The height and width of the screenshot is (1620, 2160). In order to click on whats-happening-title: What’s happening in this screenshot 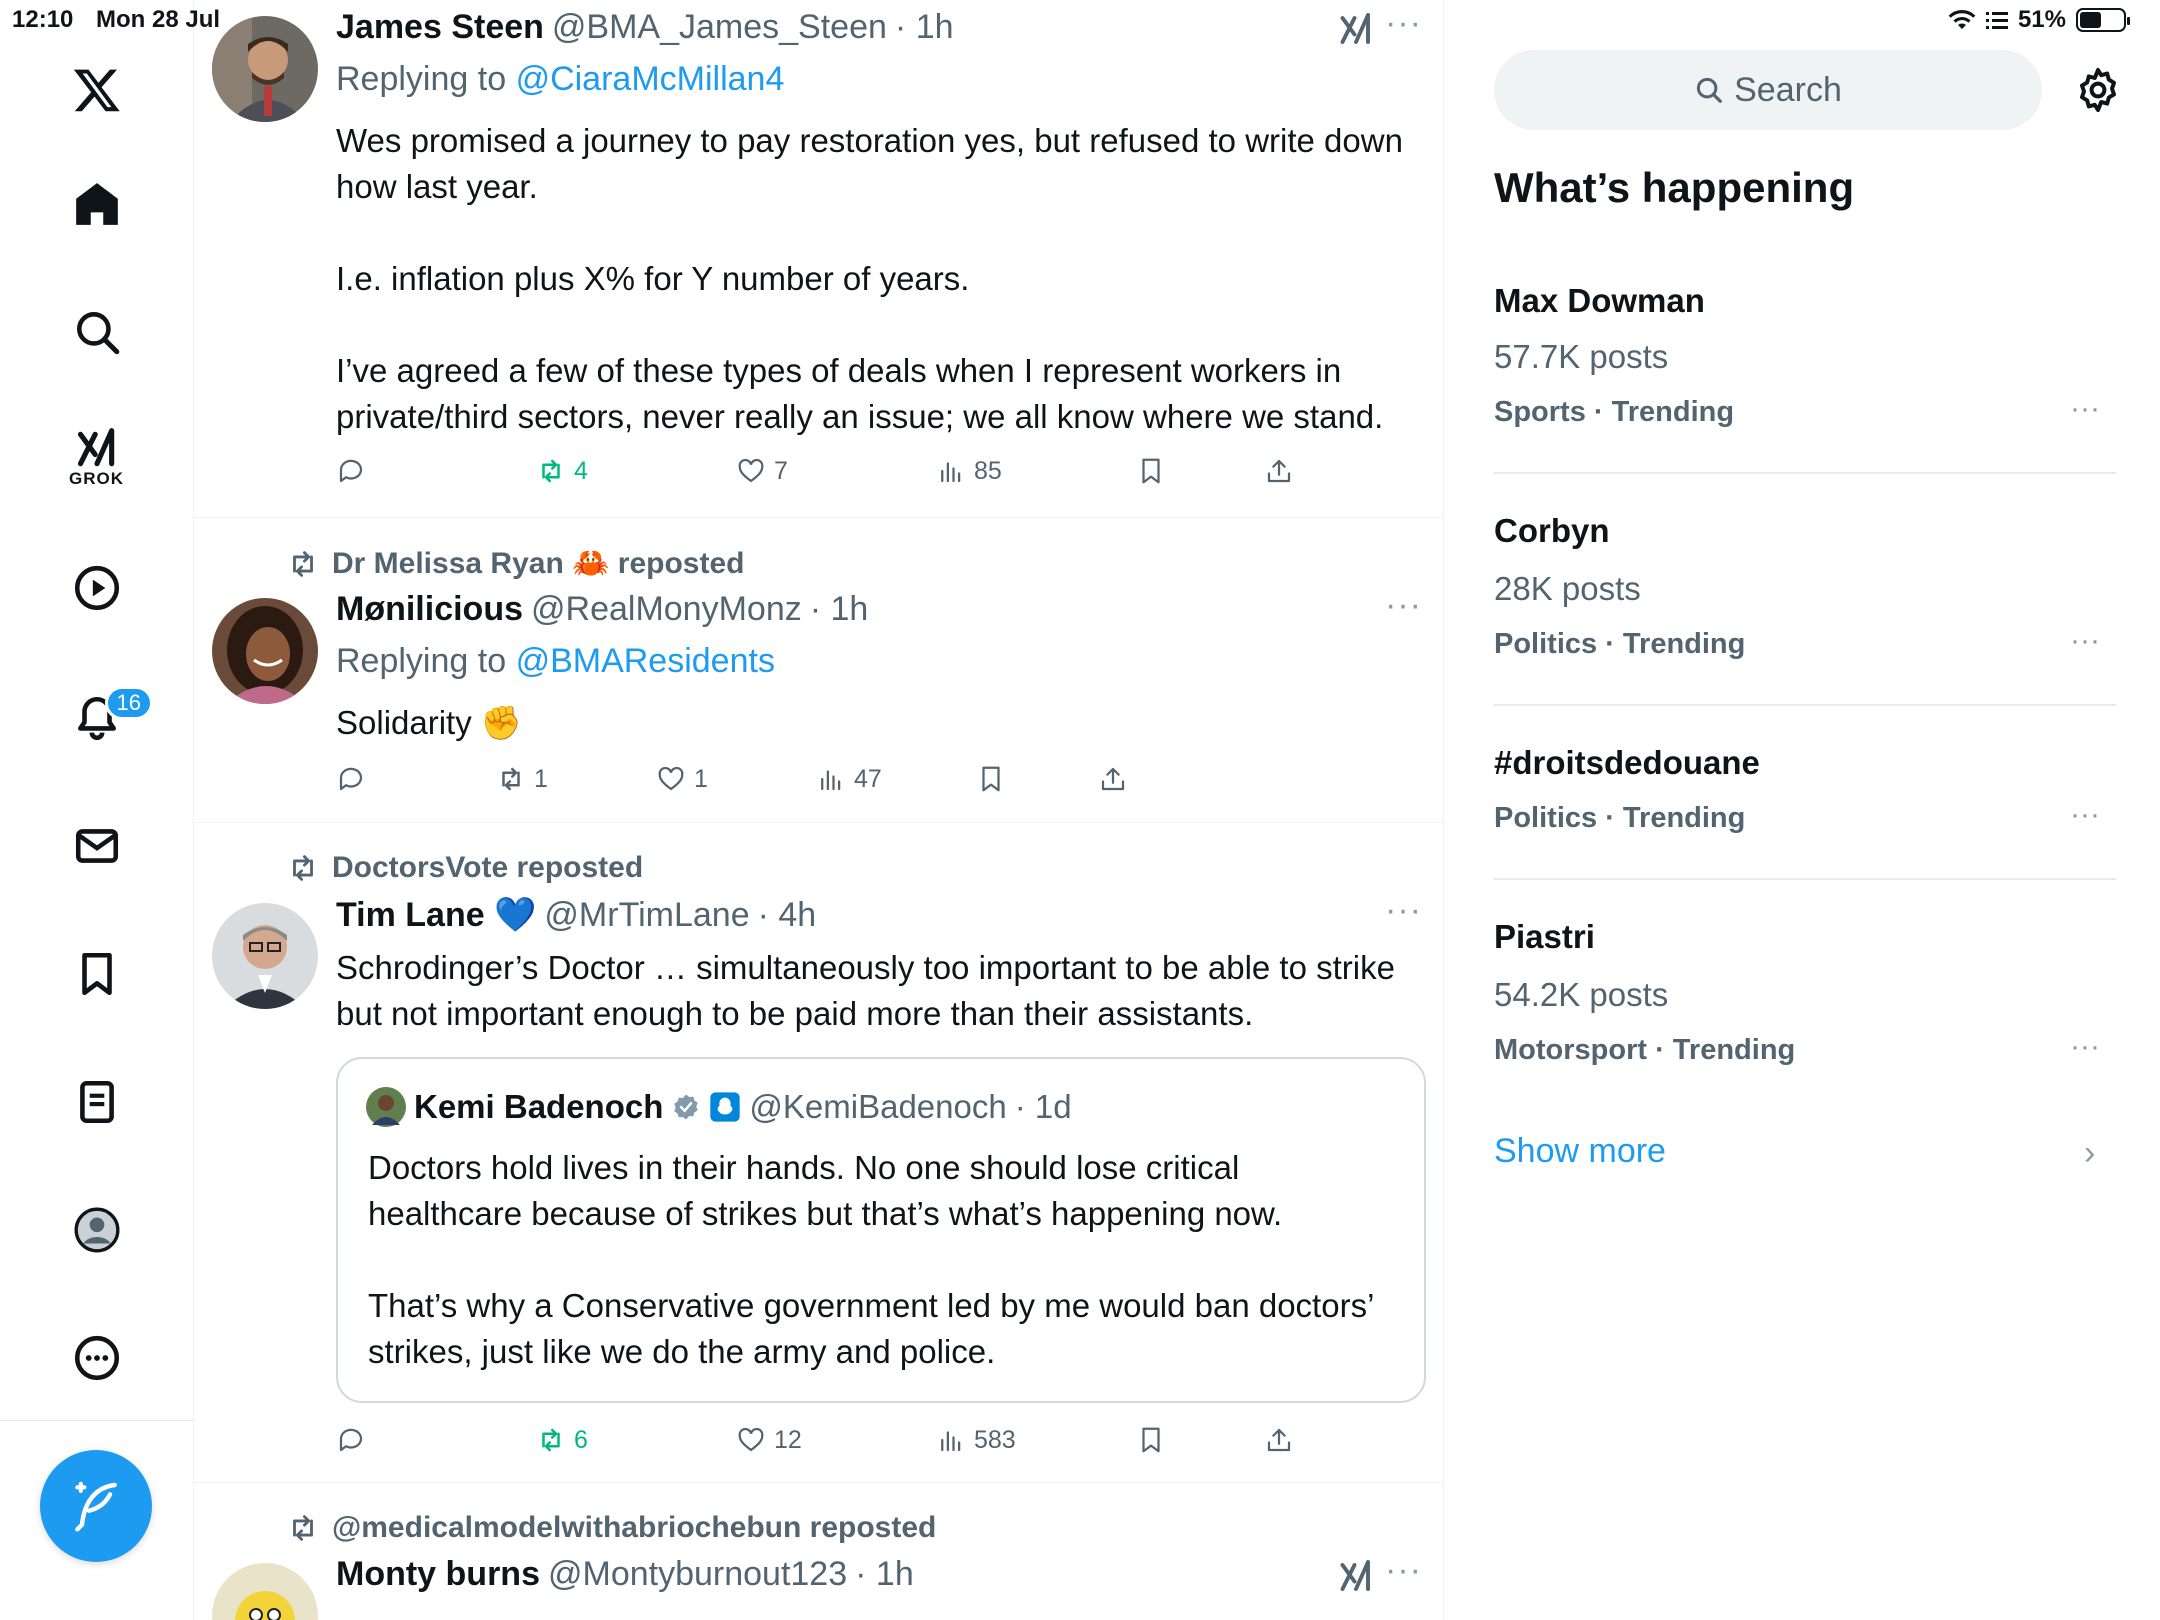, I will do `click(1674, 187)`.